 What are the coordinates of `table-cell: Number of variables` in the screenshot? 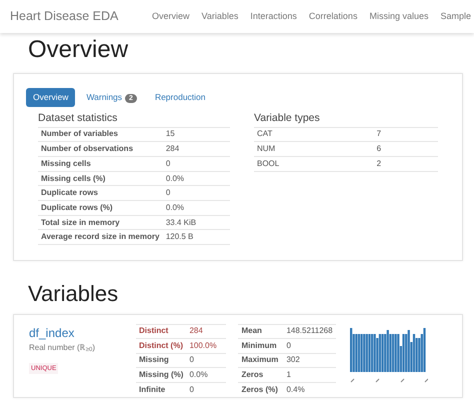 It's located at (100, 134).